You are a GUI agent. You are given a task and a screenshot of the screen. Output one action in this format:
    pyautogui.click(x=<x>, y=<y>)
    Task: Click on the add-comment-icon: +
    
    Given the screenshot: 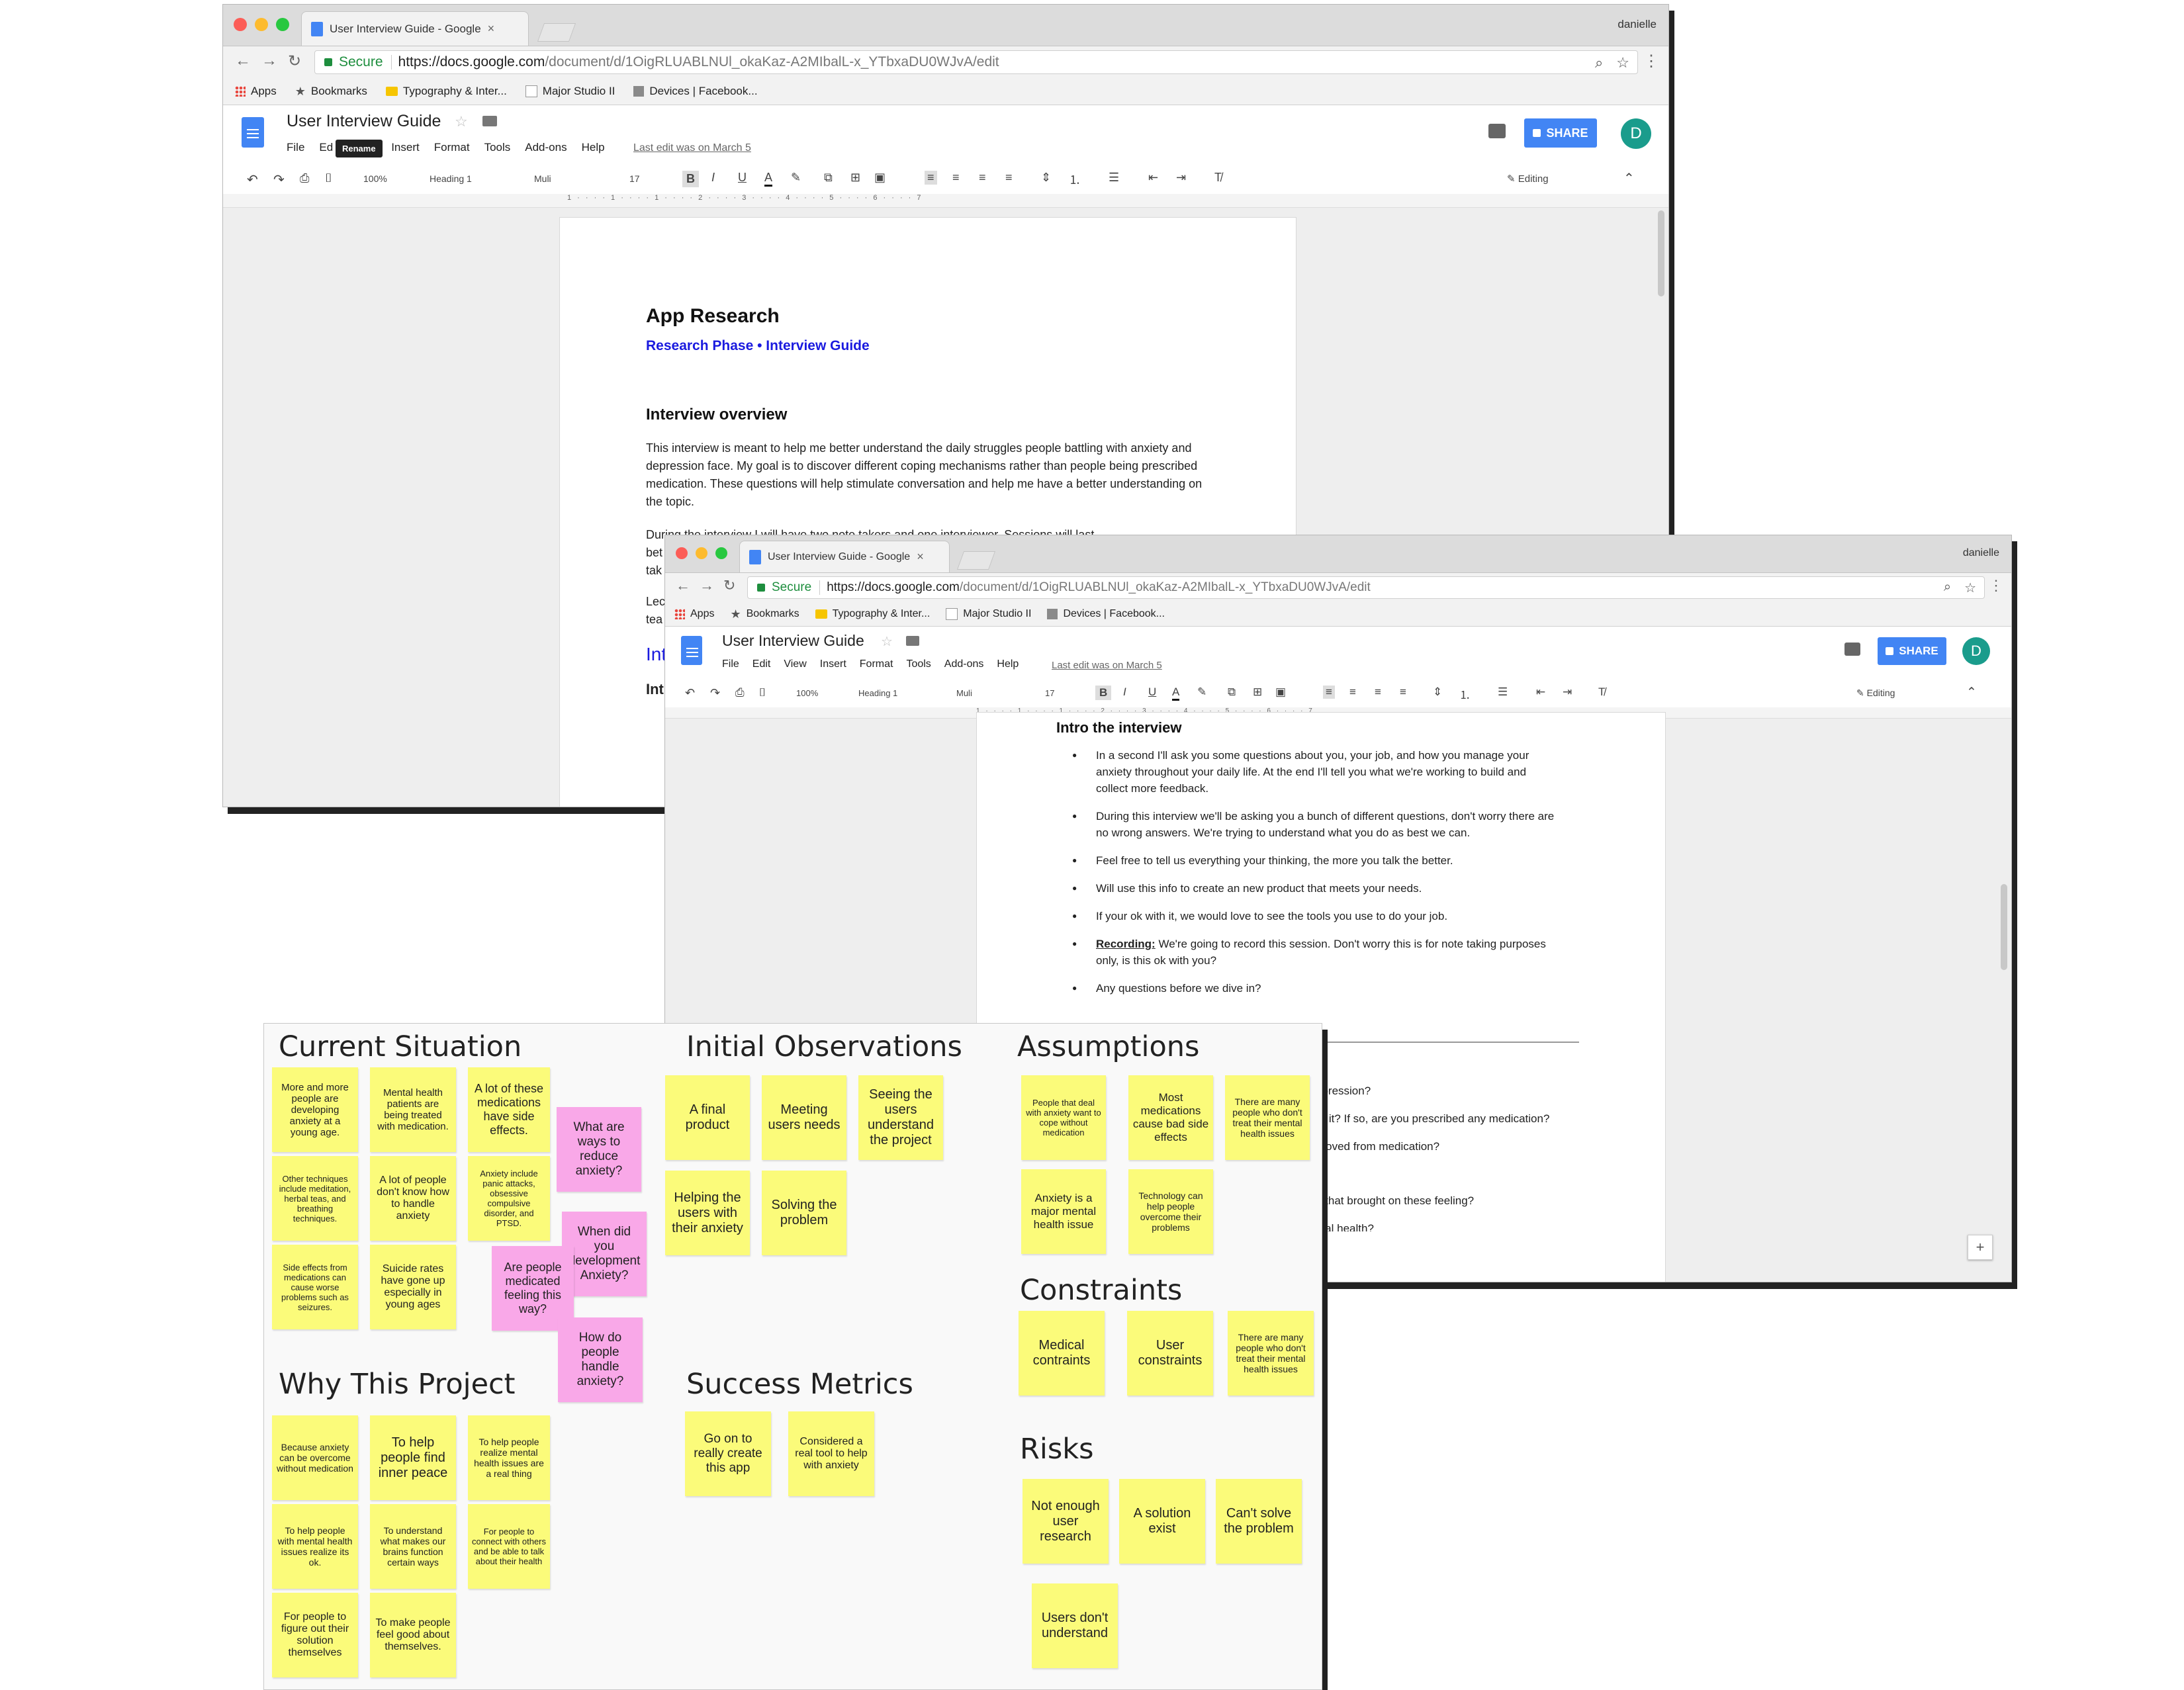 What is the action you would take?
    pyautogui.click(x=1980, y=1247)
    